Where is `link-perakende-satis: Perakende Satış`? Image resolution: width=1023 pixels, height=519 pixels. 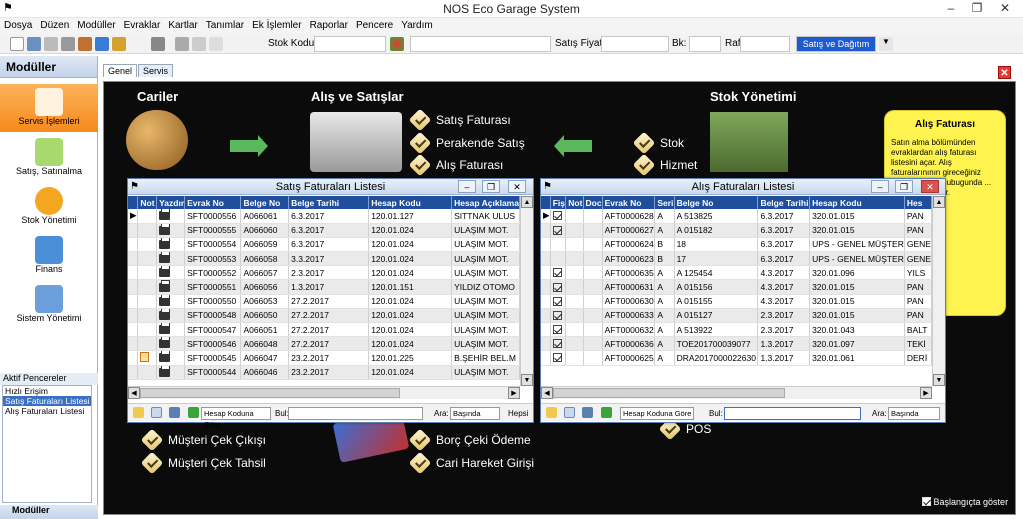
link-perakende-satis: Perakende Satış is located at coordinates (466, 143).